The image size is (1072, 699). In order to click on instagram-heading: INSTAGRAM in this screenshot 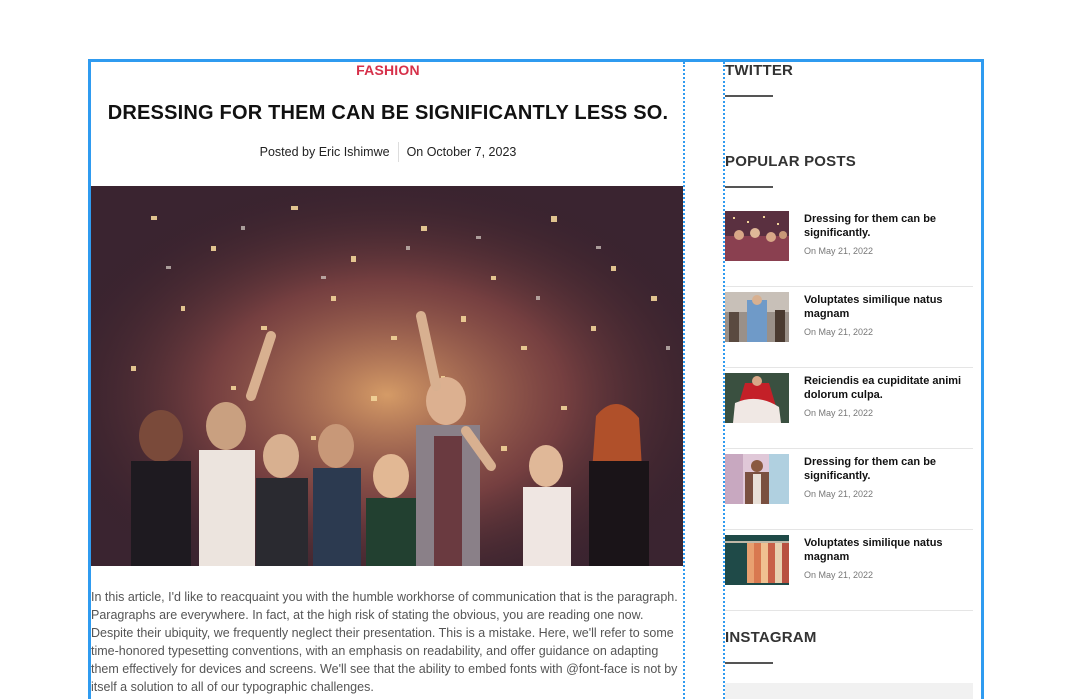, I will do `click(771, 637)`.